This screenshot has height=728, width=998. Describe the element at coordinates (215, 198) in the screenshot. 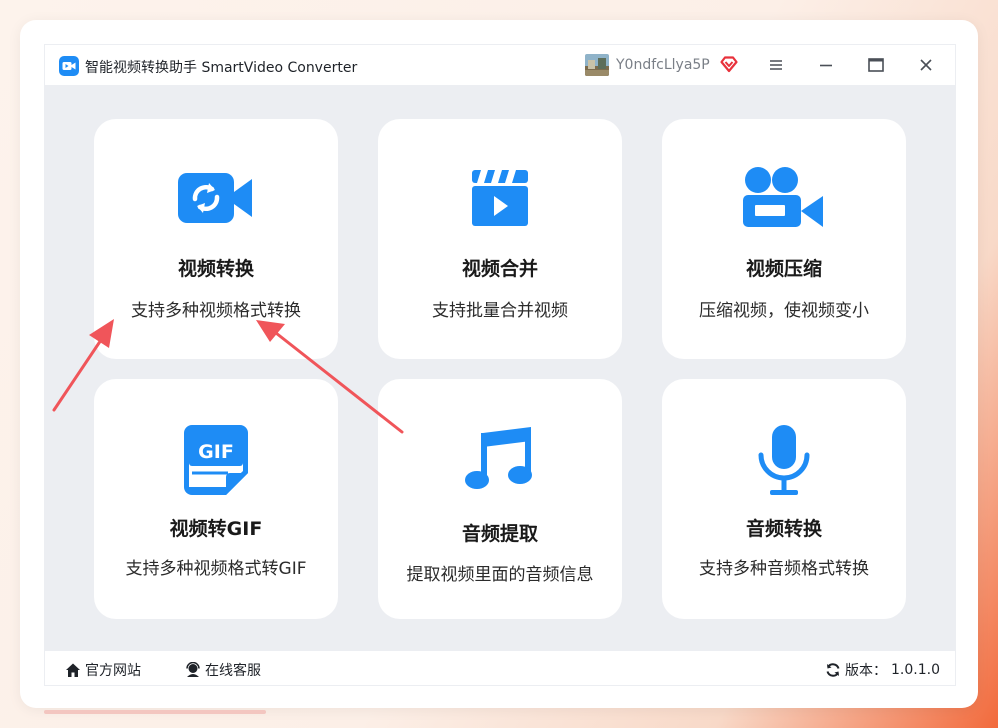

I see `video-convert-icon` at that location.